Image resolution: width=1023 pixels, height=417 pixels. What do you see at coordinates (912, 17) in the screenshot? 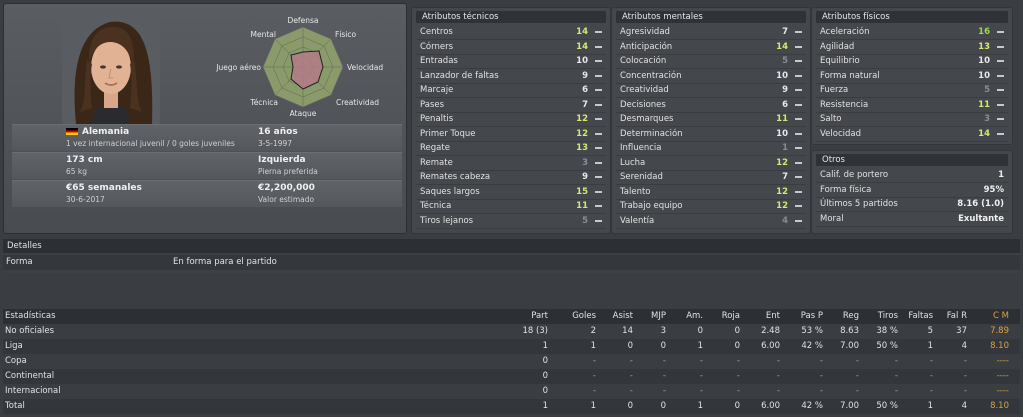
I see `physical-attributes-title: Atributos físicos` at bounding box center [912, 17].